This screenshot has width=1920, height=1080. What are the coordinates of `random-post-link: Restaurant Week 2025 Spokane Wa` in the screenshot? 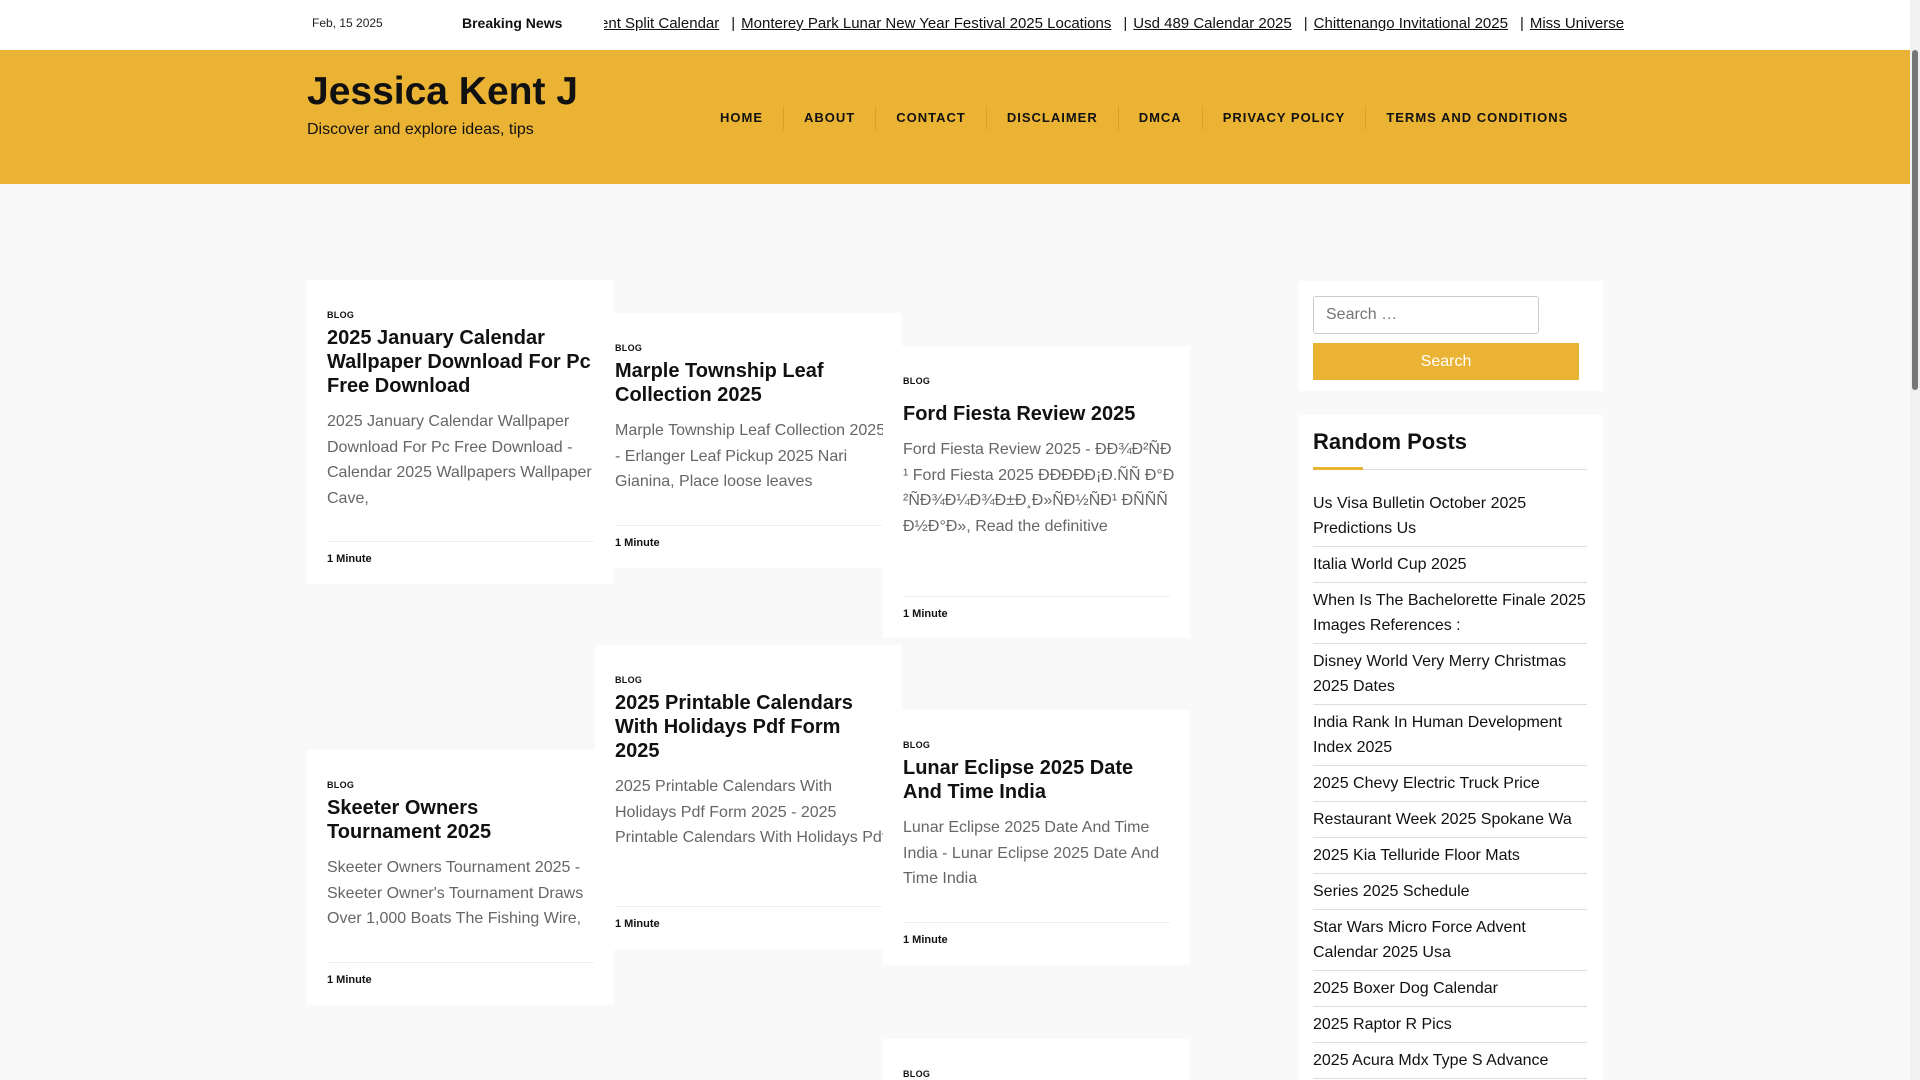 It's located at (1450, 822).